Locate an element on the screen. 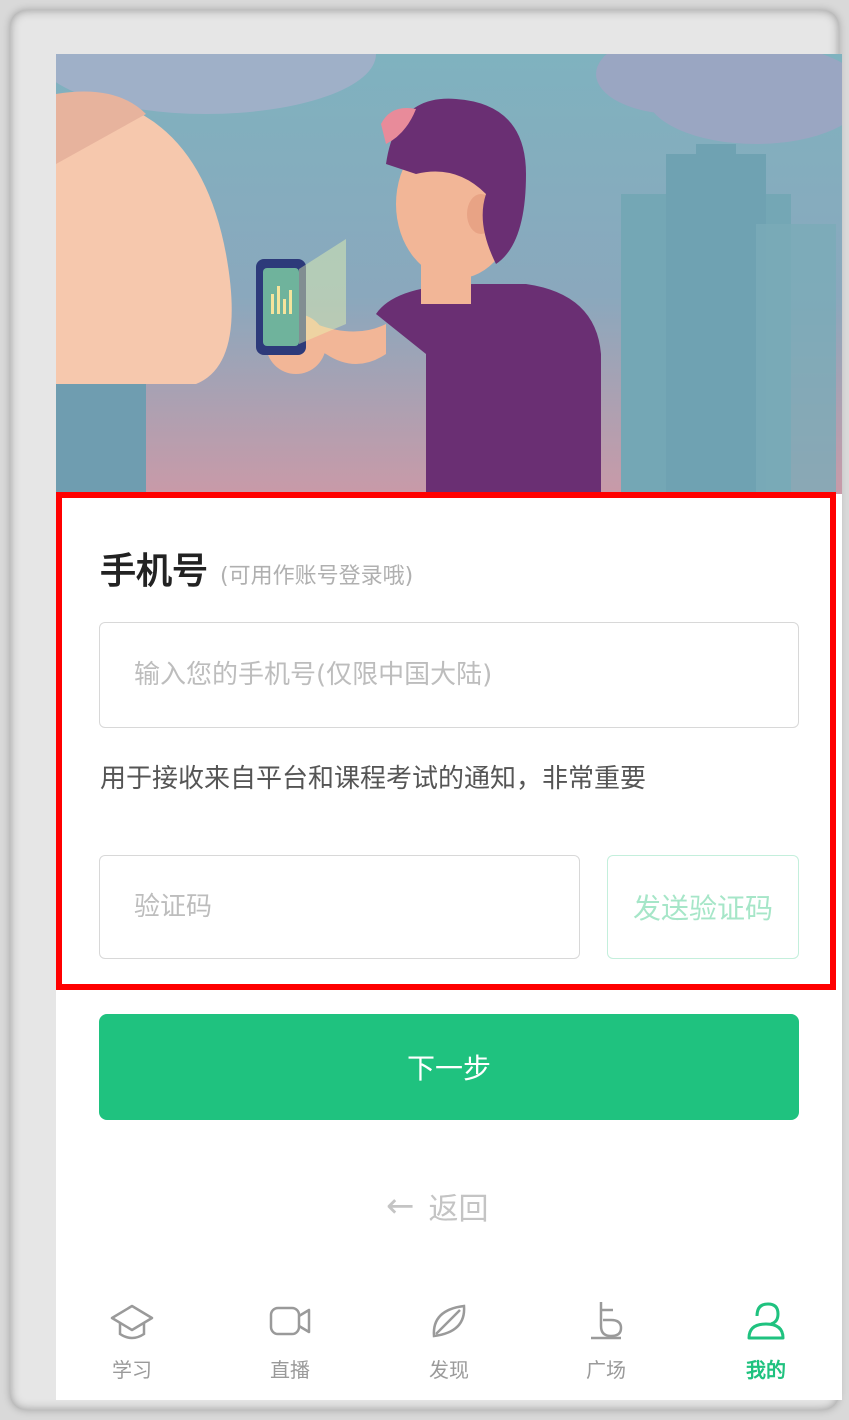 The image size is (849, 1420). back-label: 返回 is located at coordinates (458, 1209).